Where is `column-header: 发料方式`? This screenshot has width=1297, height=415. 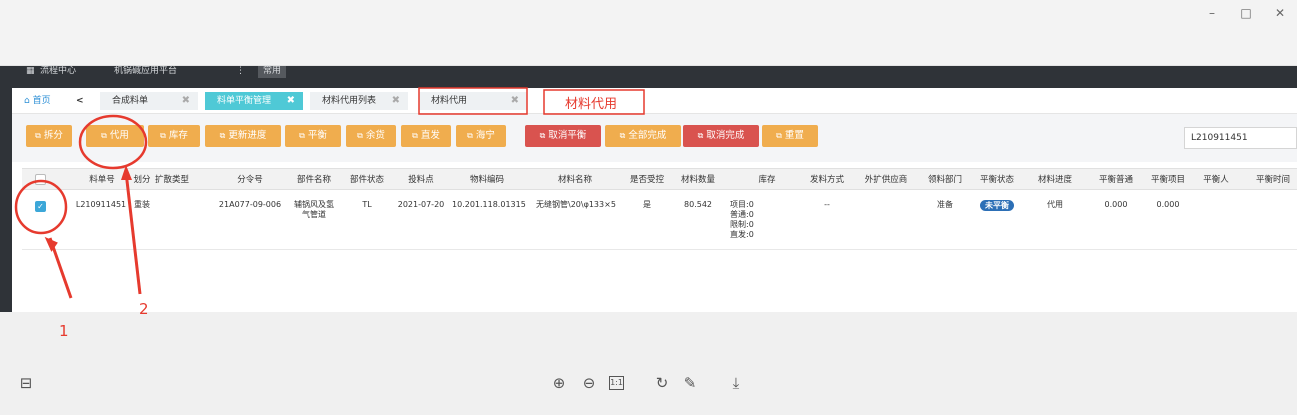 column-header: 发料方式 is located at coordinates (827, 180).